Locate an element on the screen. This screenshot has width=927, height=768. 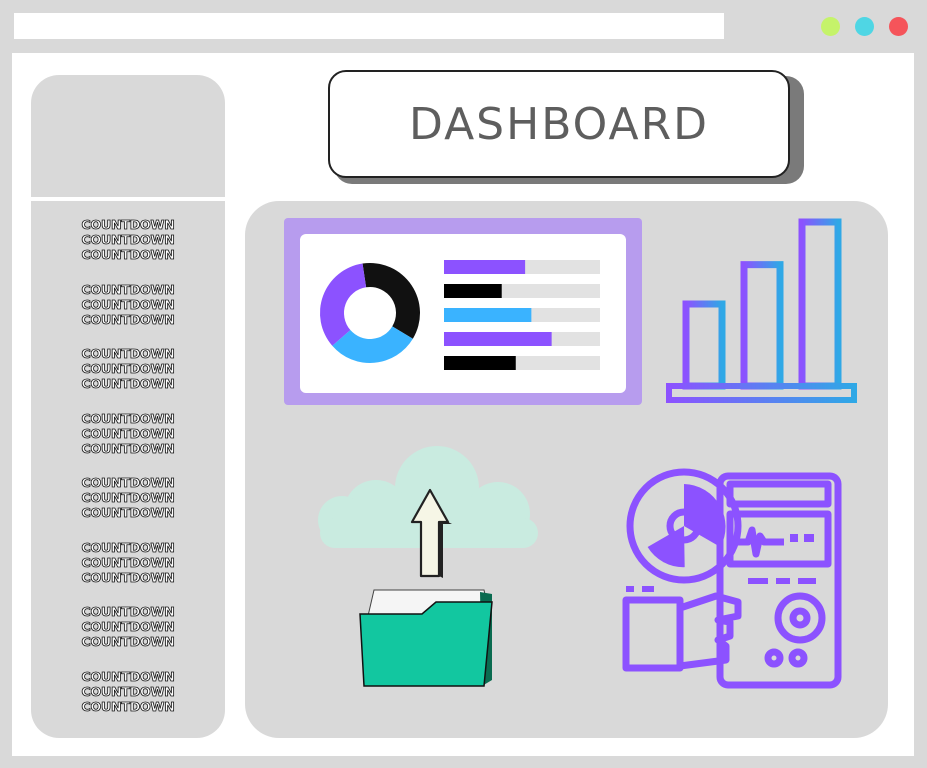
cloud-upload-folder-icon is located at coordinates (427, 565).